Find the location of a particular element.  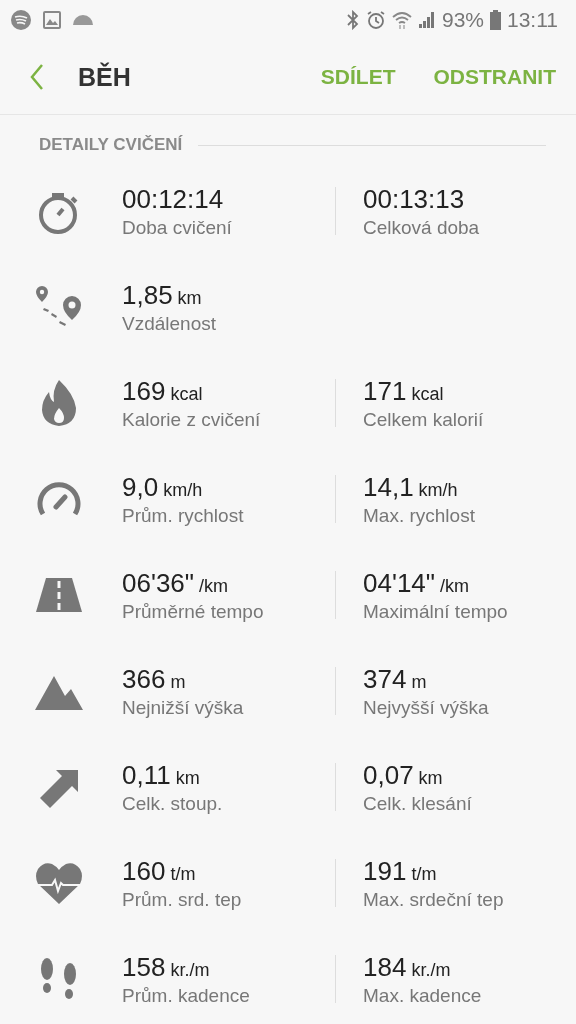

header-action-button: SDÍLET is located at coordinates (358, 77).